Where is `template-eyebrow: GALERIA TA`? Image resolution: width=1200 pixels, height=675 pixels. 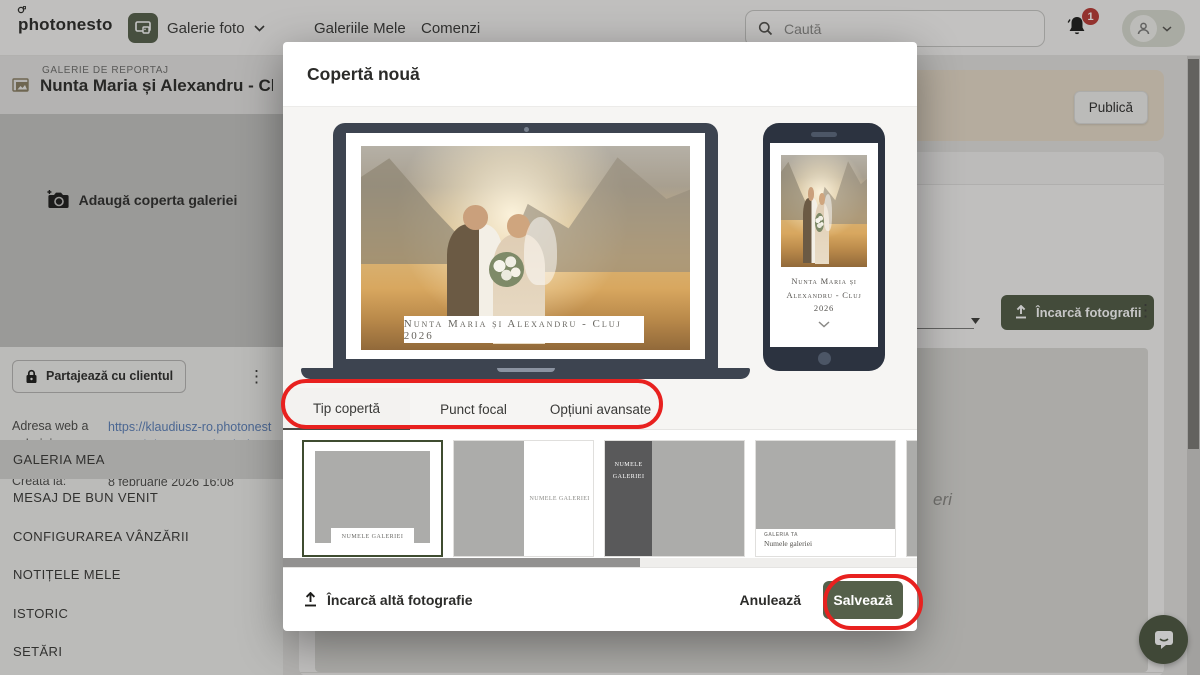
template-eyebrow: GALERIA TA is located at coordinates (781, 535).